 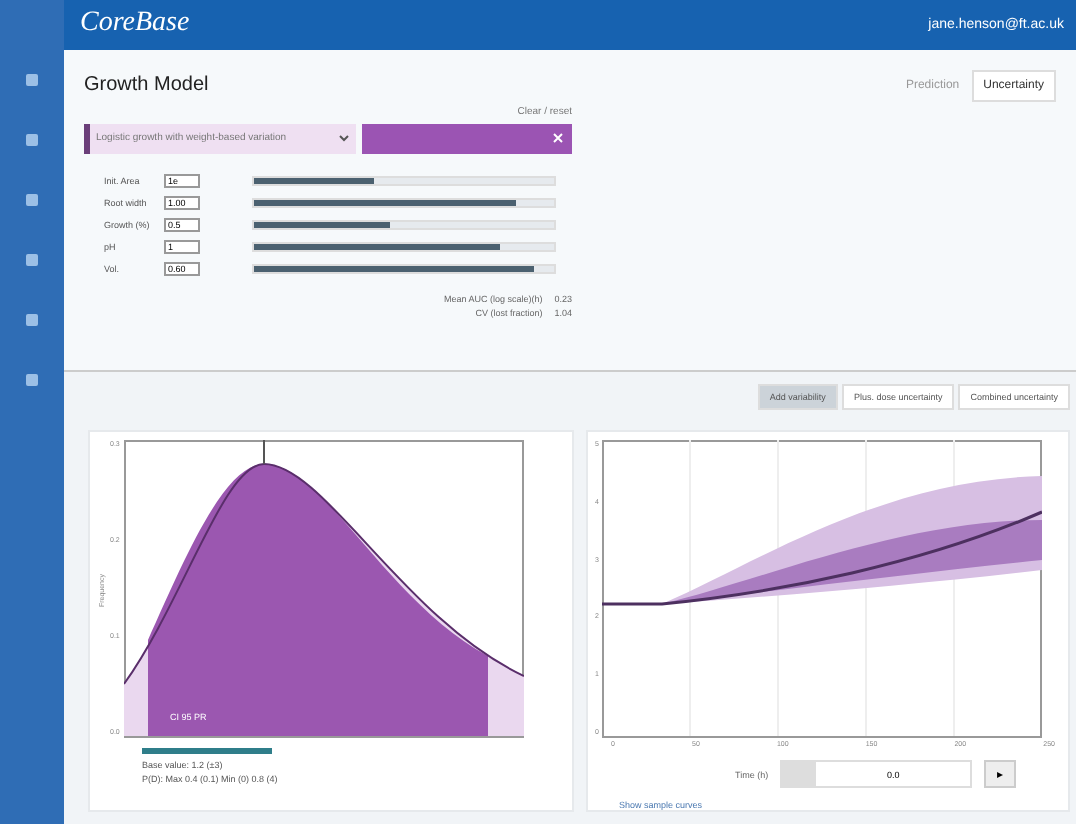 I want to click on page-title: Growth Model, so click(x=146, y=85).